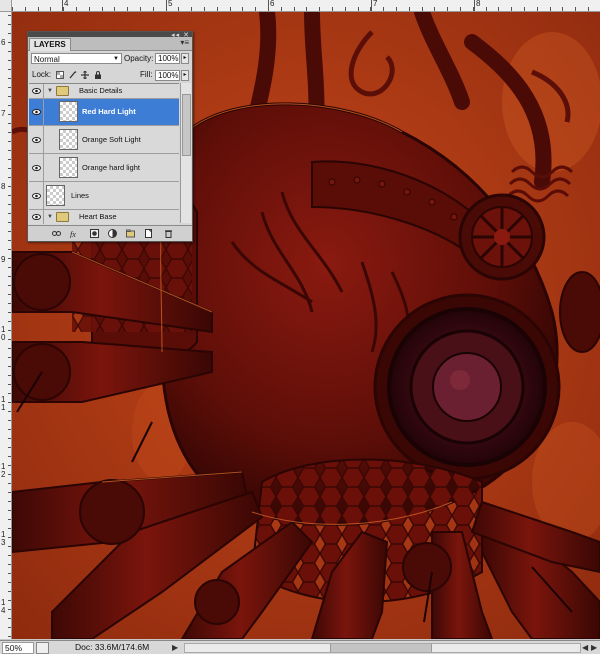  I want to click on horizontal-scrollbar-thumb, so click(381, 648).